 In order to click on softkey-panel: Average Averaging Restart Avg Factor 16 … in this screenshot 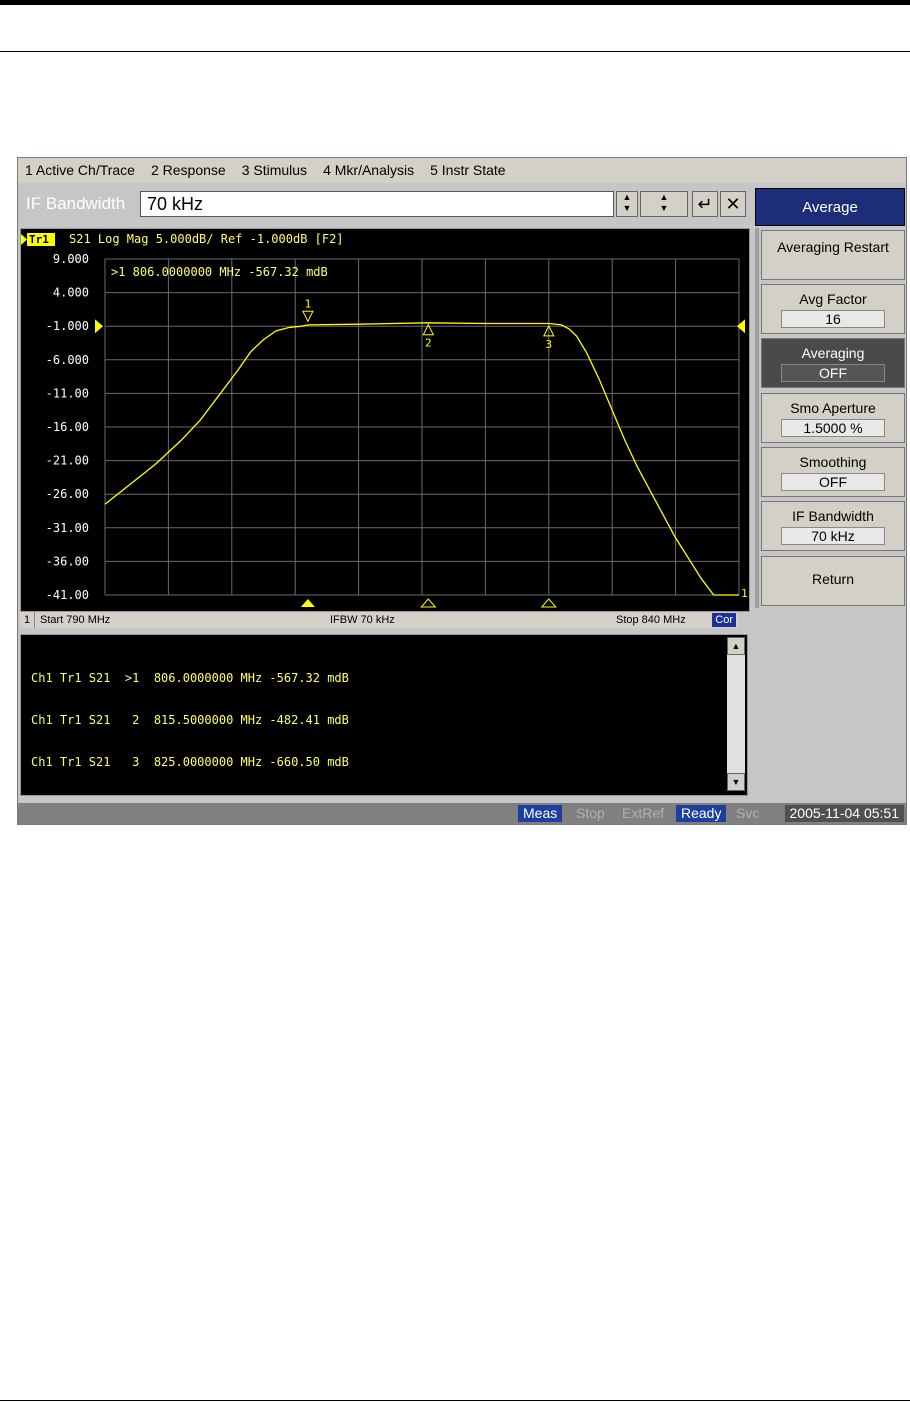, I will do `click(830, 398)`.